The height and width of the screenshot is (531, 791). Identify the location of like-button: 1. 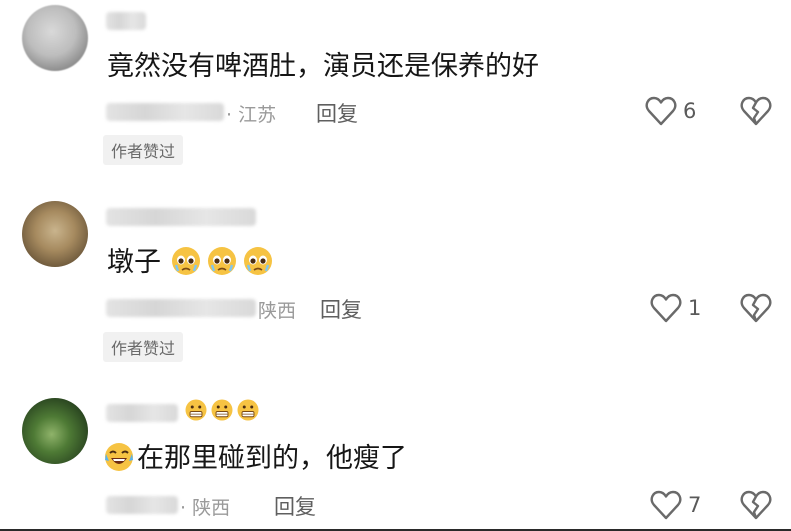
(675, 308).